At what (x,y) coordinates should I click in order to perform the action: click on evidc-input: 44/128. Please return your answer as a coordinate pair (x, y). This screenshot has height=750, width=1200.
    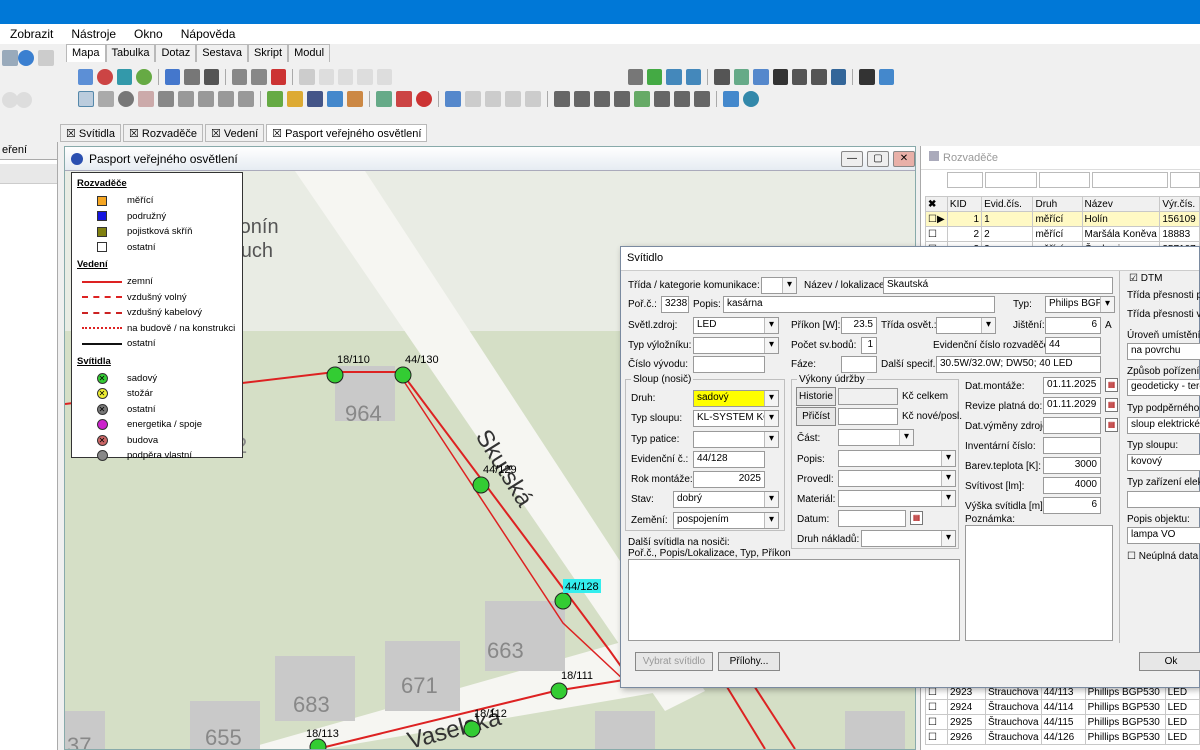
    Looking at the image, I should click on (729, 459).